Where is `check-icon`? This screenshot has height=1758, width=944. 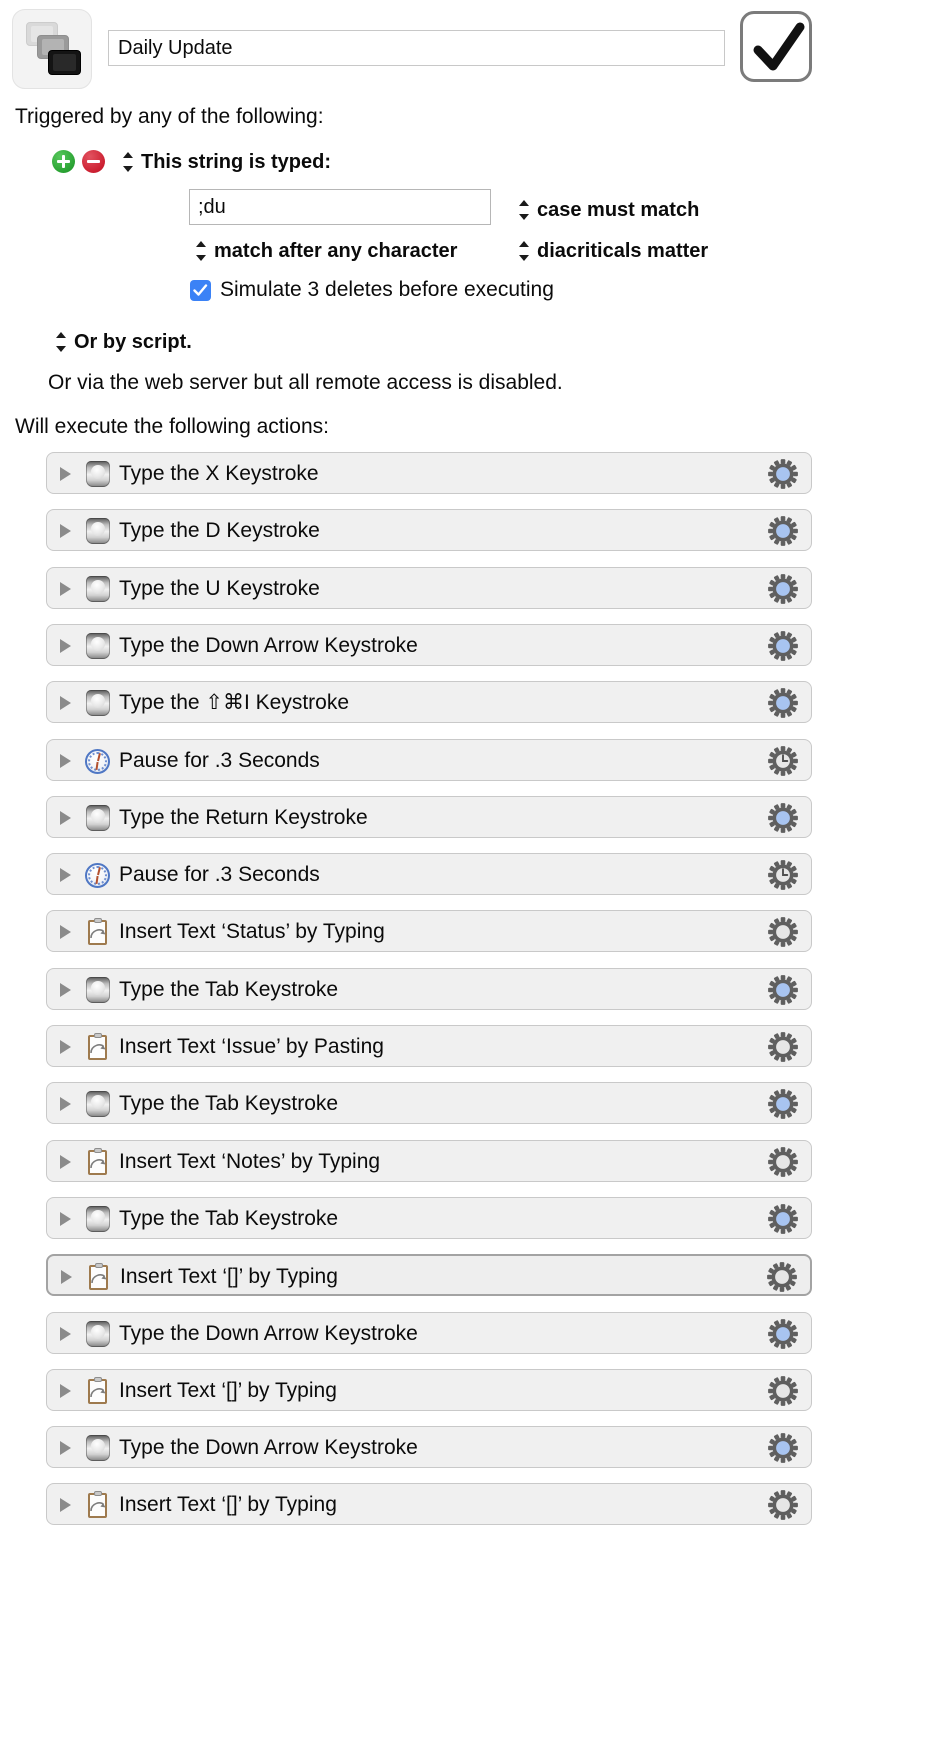
check-icon is located at coordinates (200, 290).